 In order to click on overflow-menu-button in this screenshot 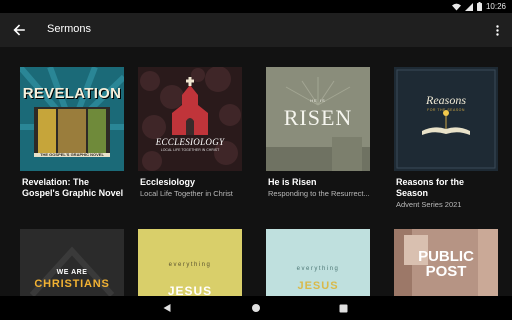, I will do `click(497, 30)`.